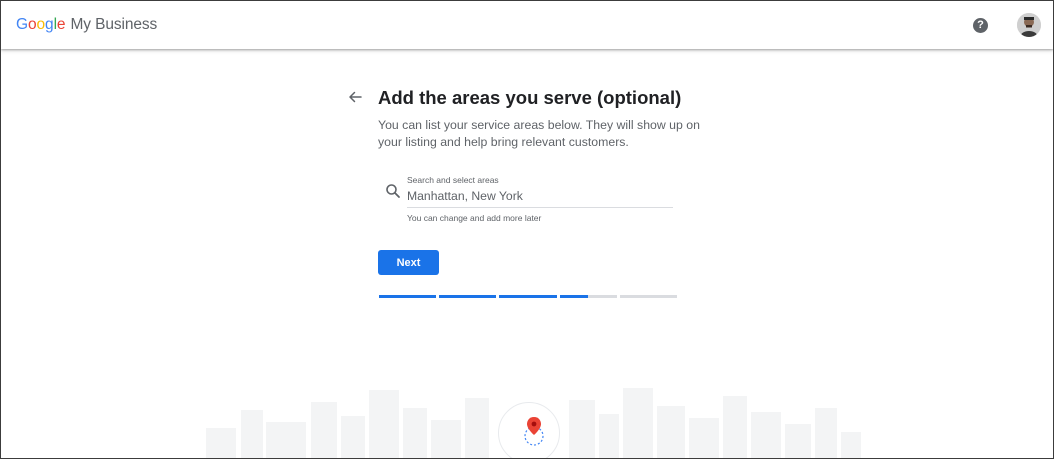 This screenshot has height=459, width=1054. Describe the element at coordinates (527, 25) in the screenshot. I see `top-app-bar: Google My Business ?` at that location.